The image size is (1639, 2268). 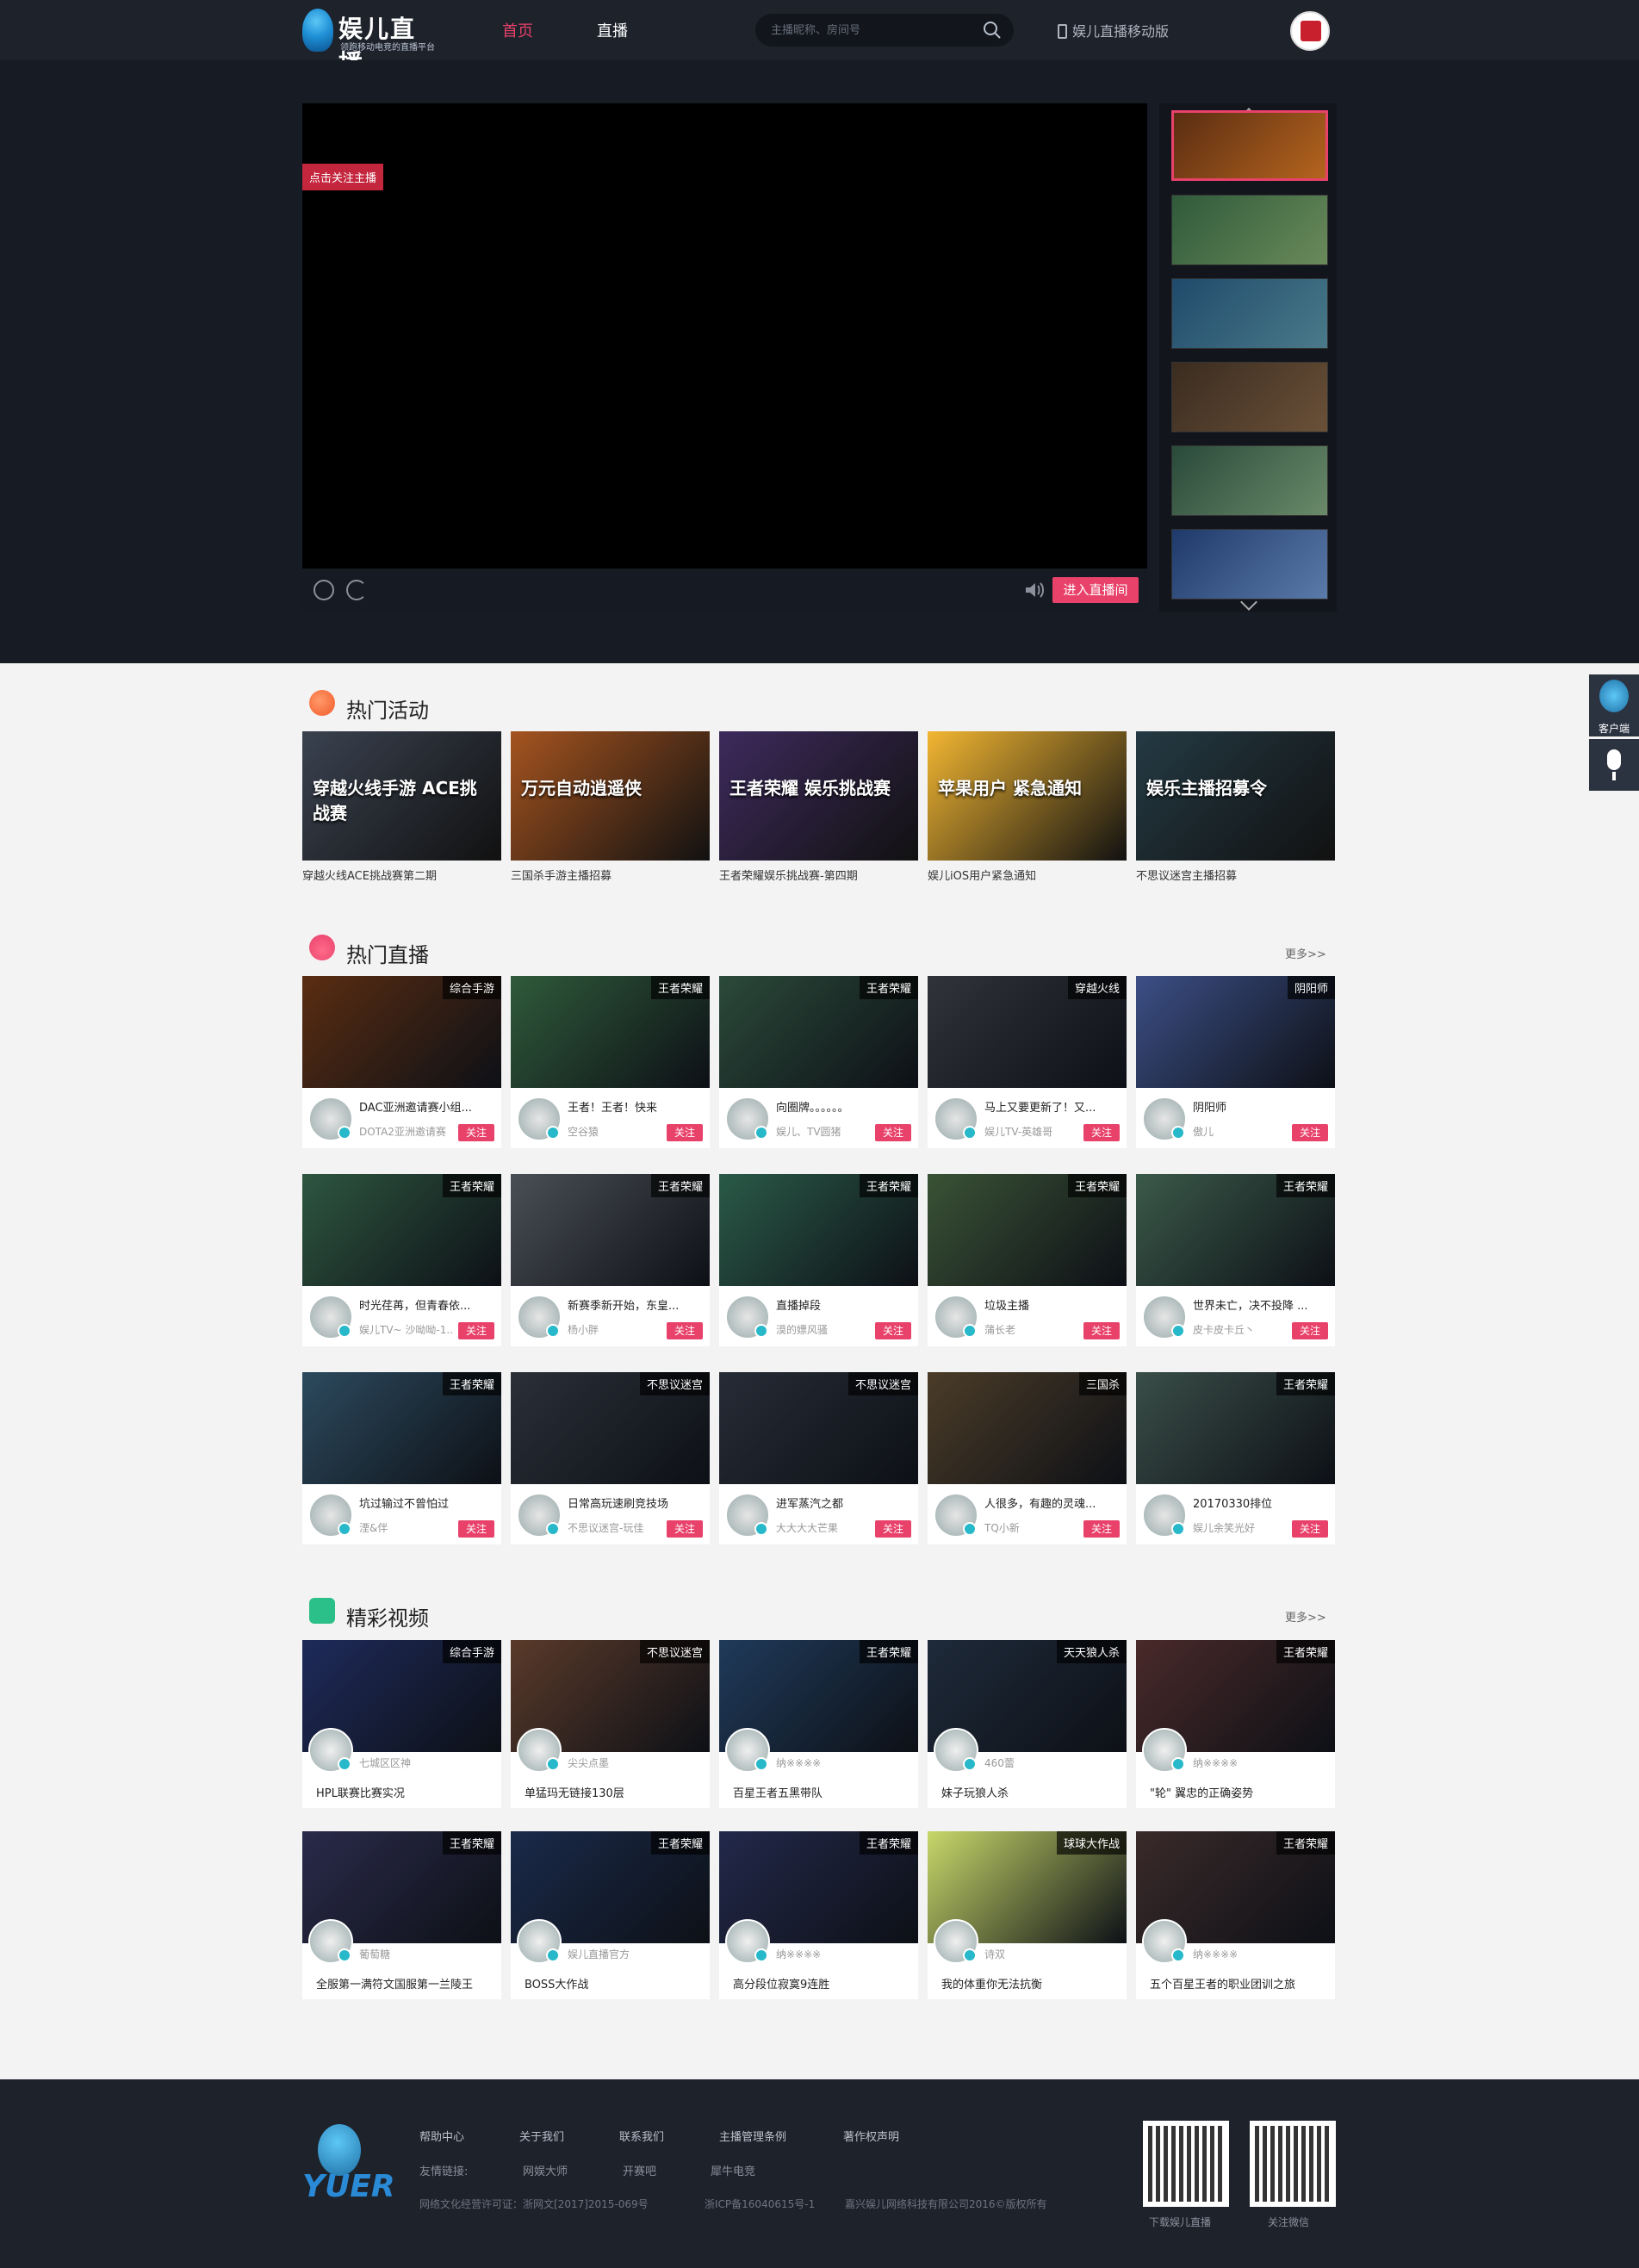 I want to click on live-card: 三国杀 人很多，有趣的灵魂... TQ小新 关注, so click(x=1027, y=1458).